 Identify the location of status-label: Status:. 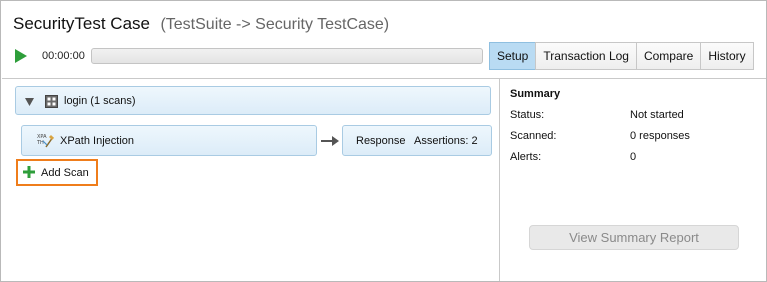
(527, 115).